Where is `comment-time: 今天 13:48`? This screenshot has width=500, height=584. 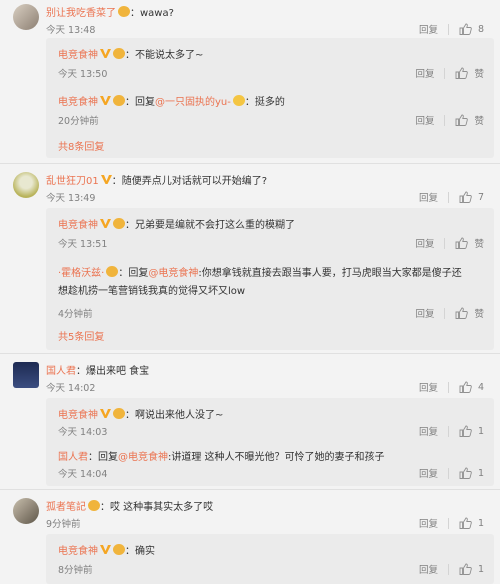 comment-time: 今天 13:48 is located at coordinates (71, 30).